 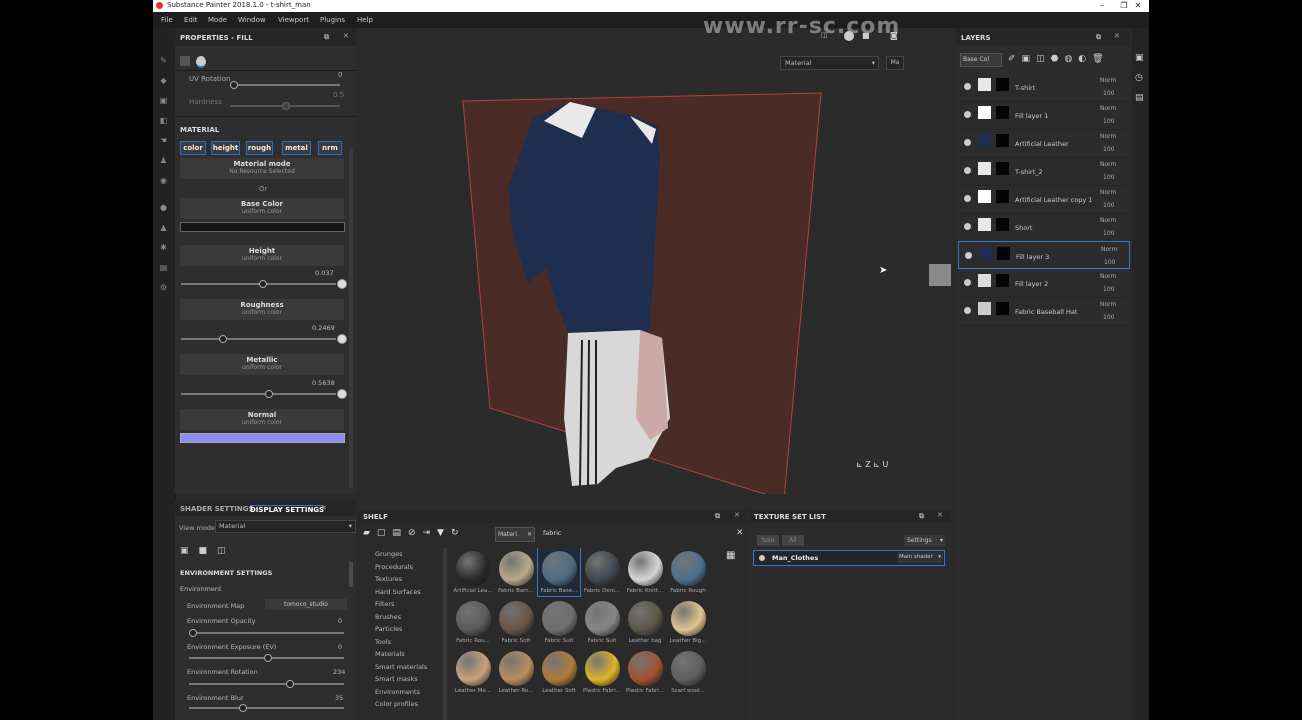 What do you see at coordinates (285, 526) in the screenshot?
I see `view-mode-select: Material ▾` at bounding box center [285, 526].